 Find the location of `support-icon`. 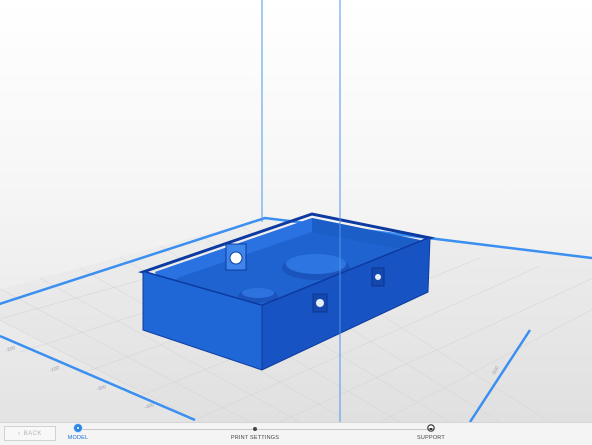

support-icon is located at coordinates (431, 428).